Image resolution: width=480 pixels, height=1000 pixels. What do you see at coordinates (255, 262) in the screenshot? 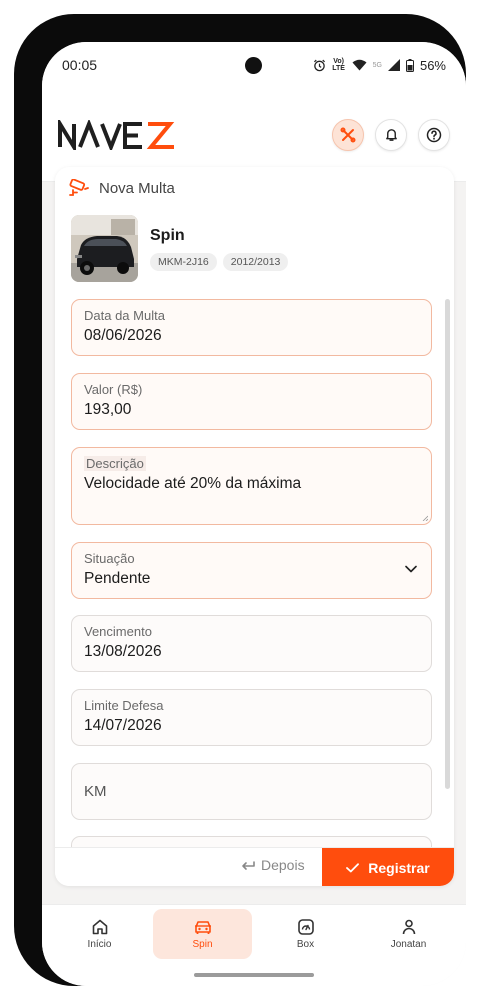
I see `year-chip: 2012/2013` at bounding box center [255, 262].